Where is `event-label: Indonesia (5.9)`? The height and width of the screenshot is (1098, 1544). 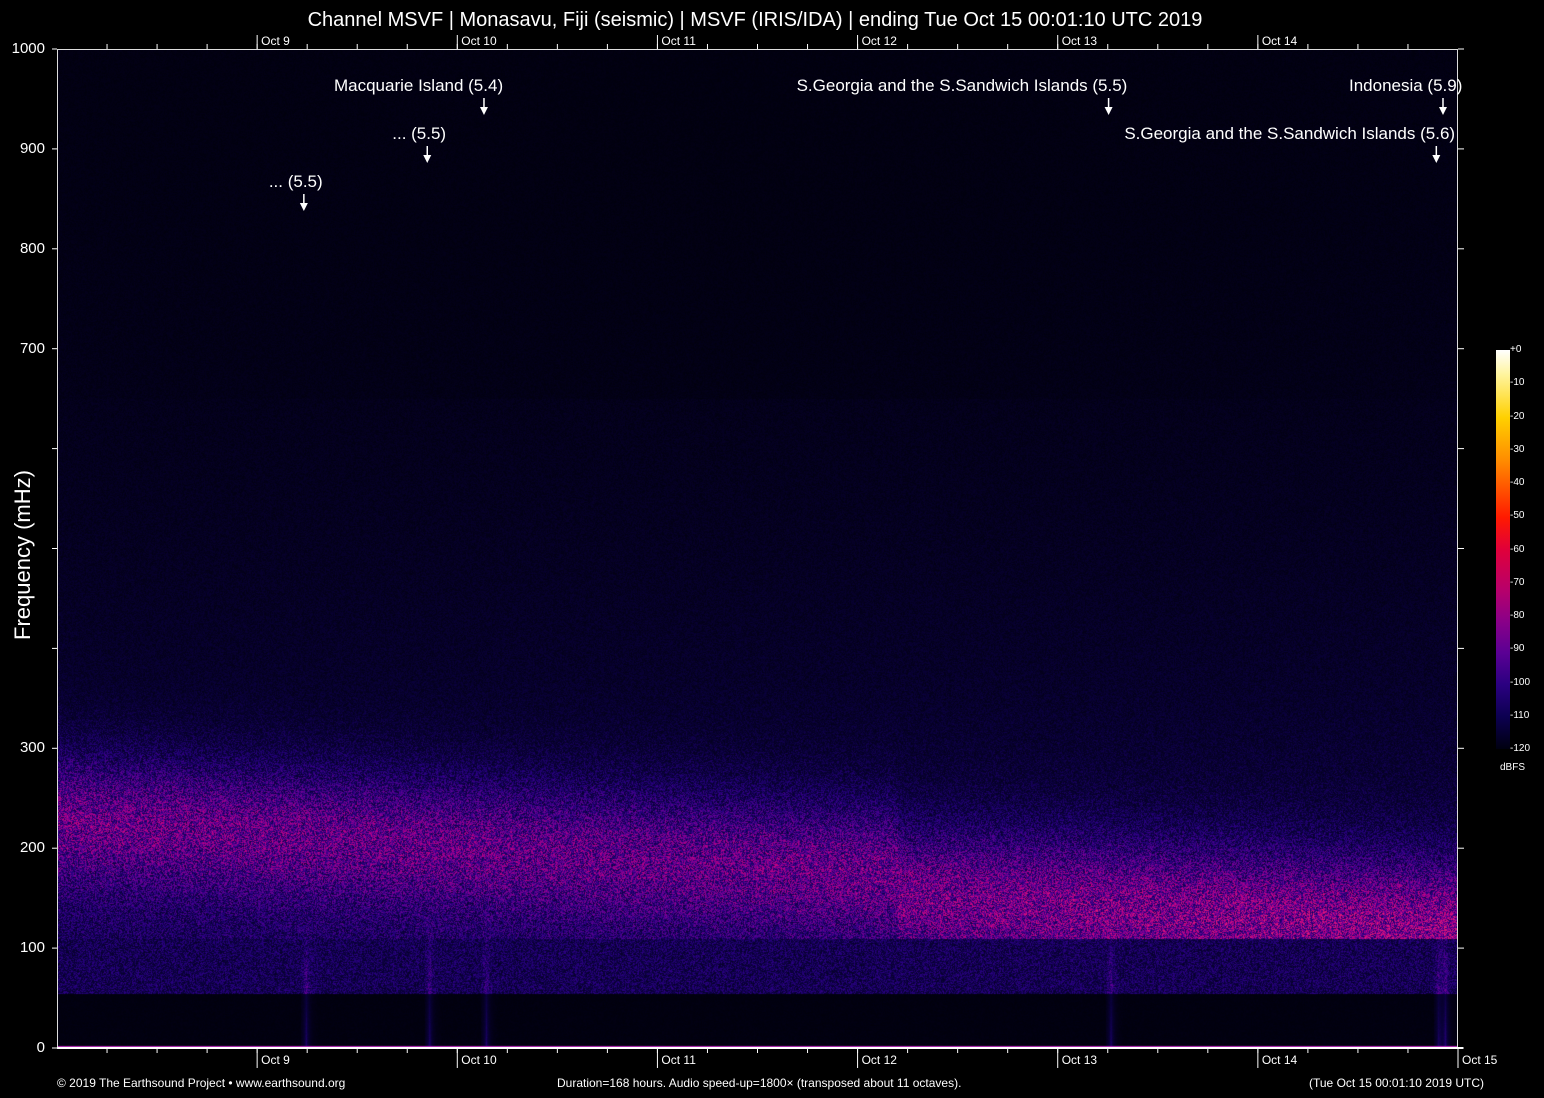 event-label: Indonesia (5.9) is located at coordinates (1405, 85).